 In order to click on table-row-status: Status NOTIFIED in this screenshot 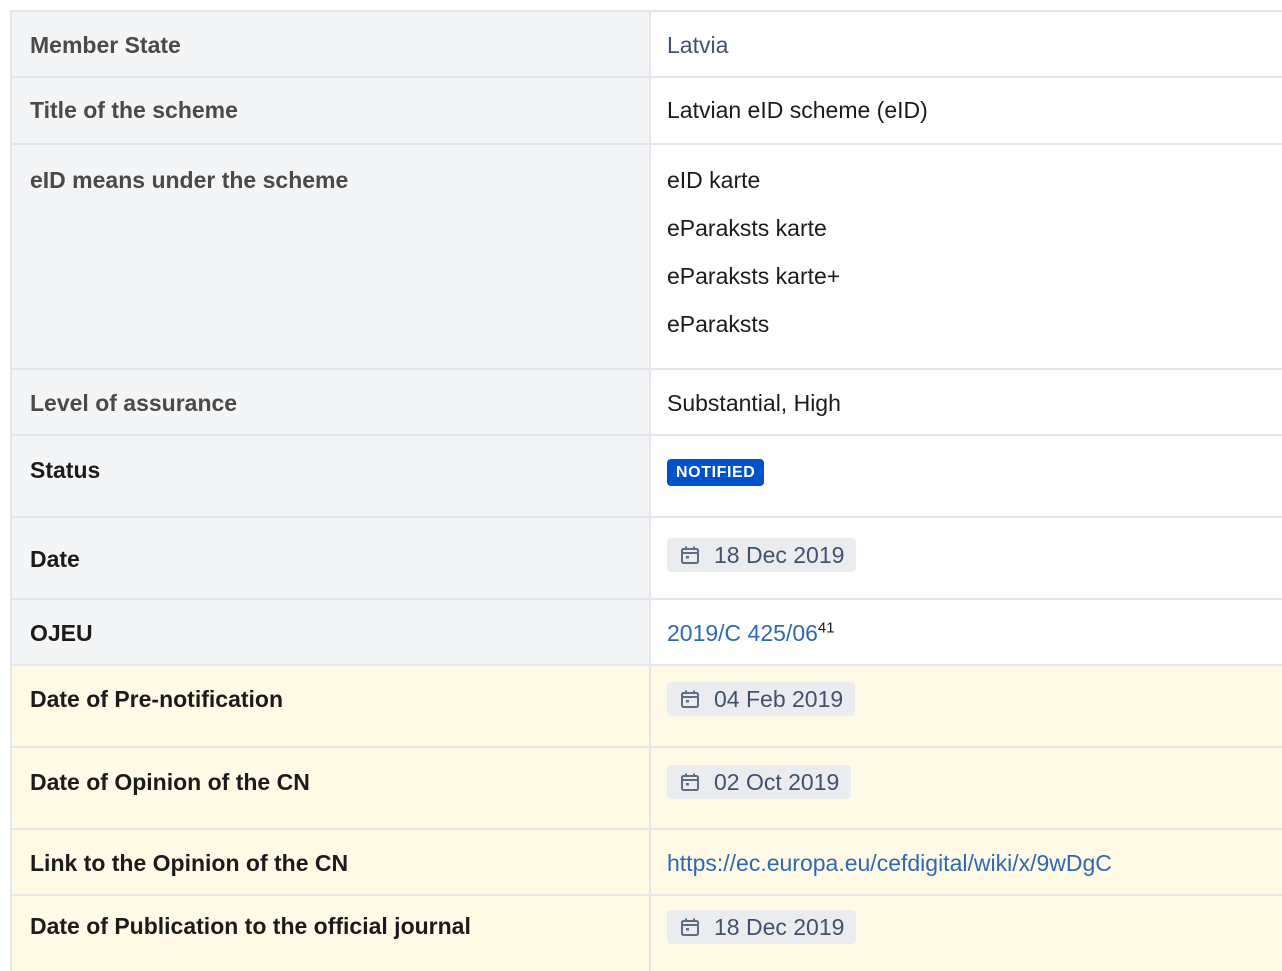, I will do `click(646, 477)`.